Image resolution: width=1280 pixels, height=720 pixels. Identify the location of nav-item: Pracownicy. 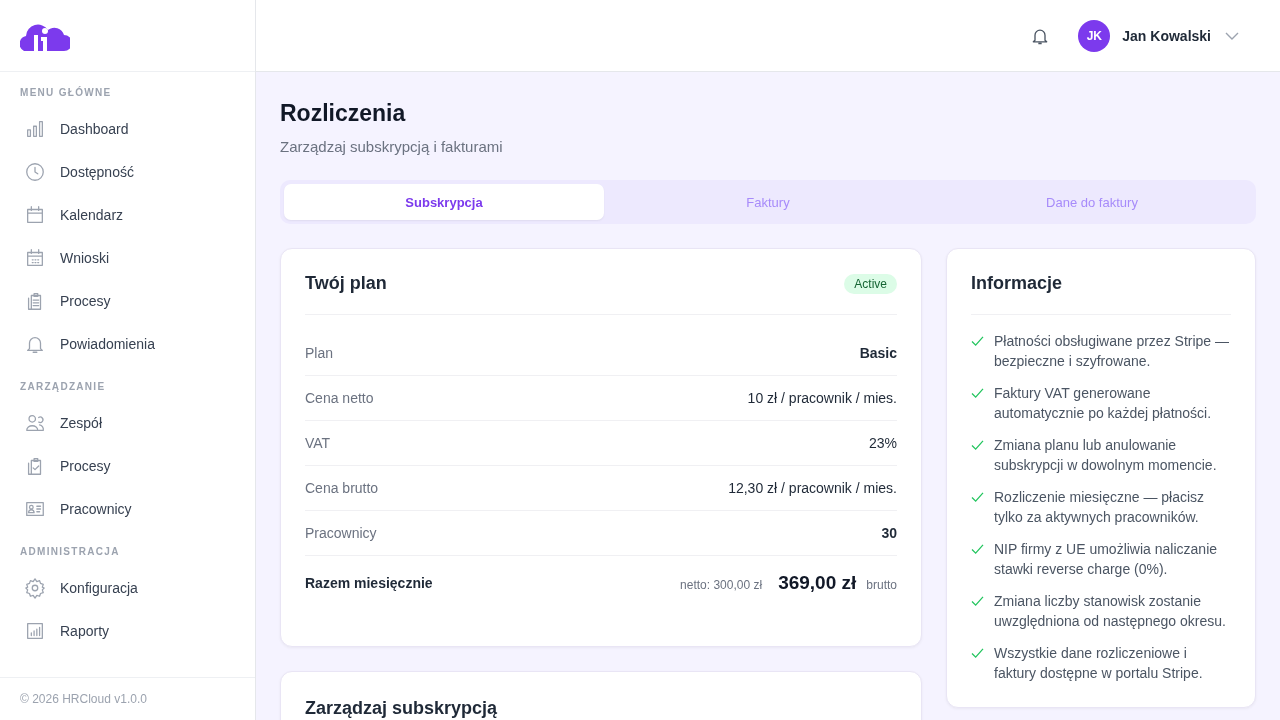
(127, 508).